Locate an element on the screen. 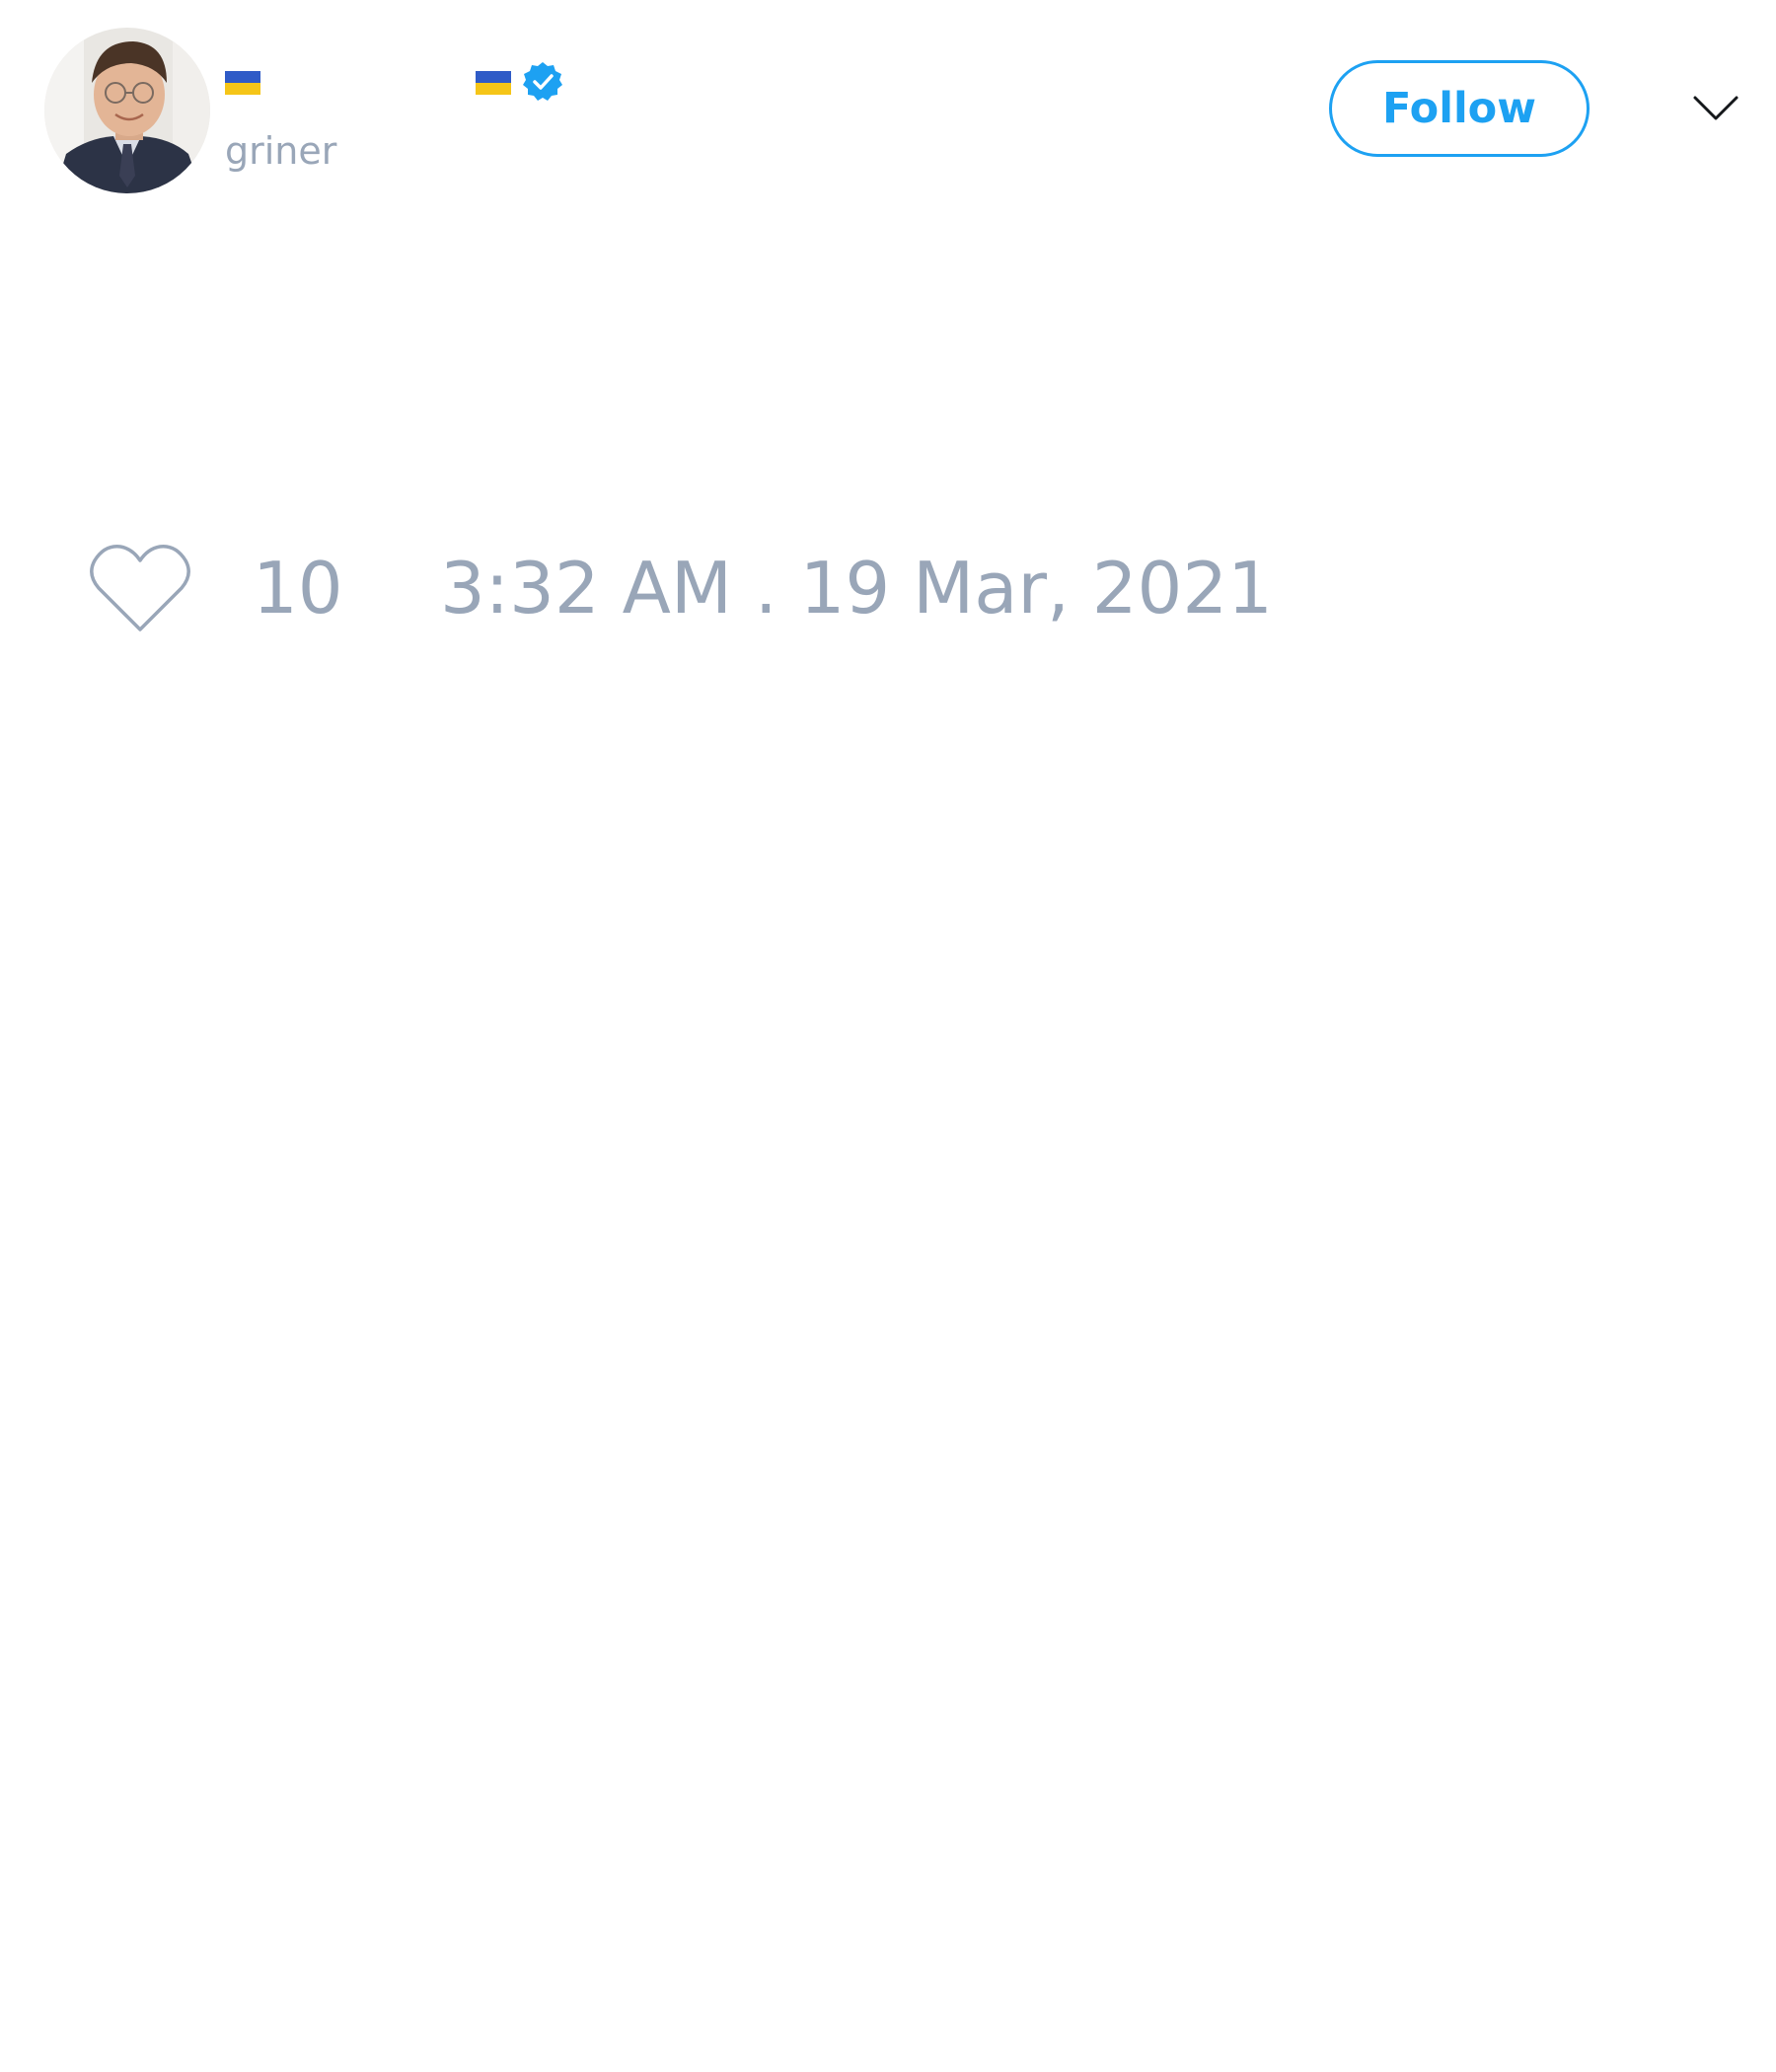 The height and width of the screenshot is (2072, 1776). follow-button: Follow is located at coordinates (1460, 109).